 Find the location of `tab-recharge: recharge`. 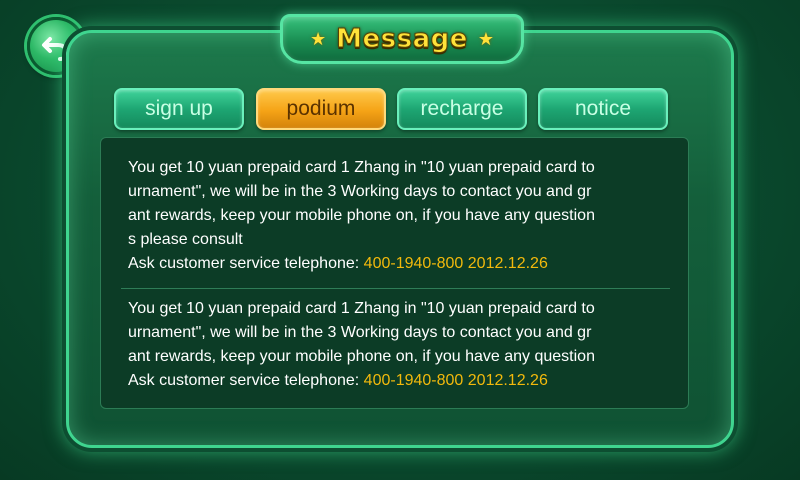

tab-recharge: recharge is located at coordinates (462, 109).